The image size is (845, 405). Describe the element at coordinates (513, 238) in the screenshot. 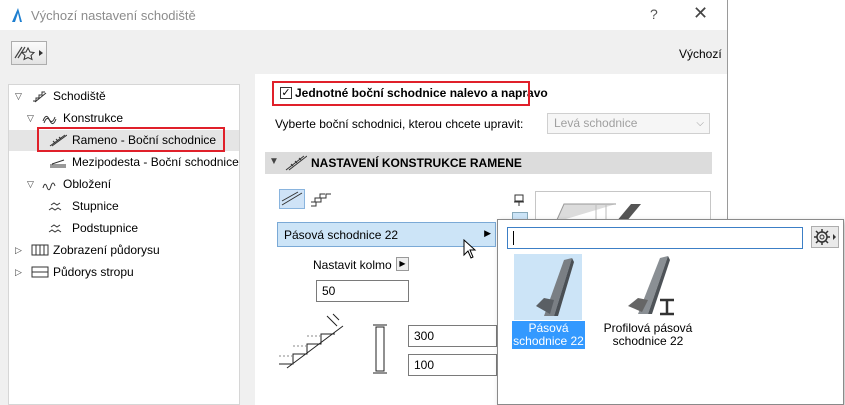

I see `text-caret` at that location.